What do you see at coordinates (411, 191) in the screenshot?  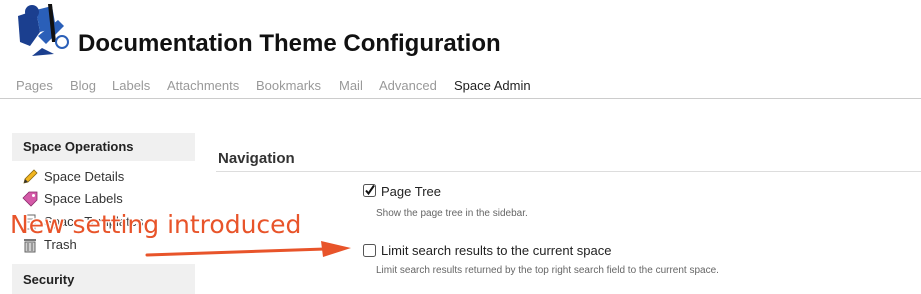 I see `page-tree-label: Page Tree` at bounding box center [411, 191].